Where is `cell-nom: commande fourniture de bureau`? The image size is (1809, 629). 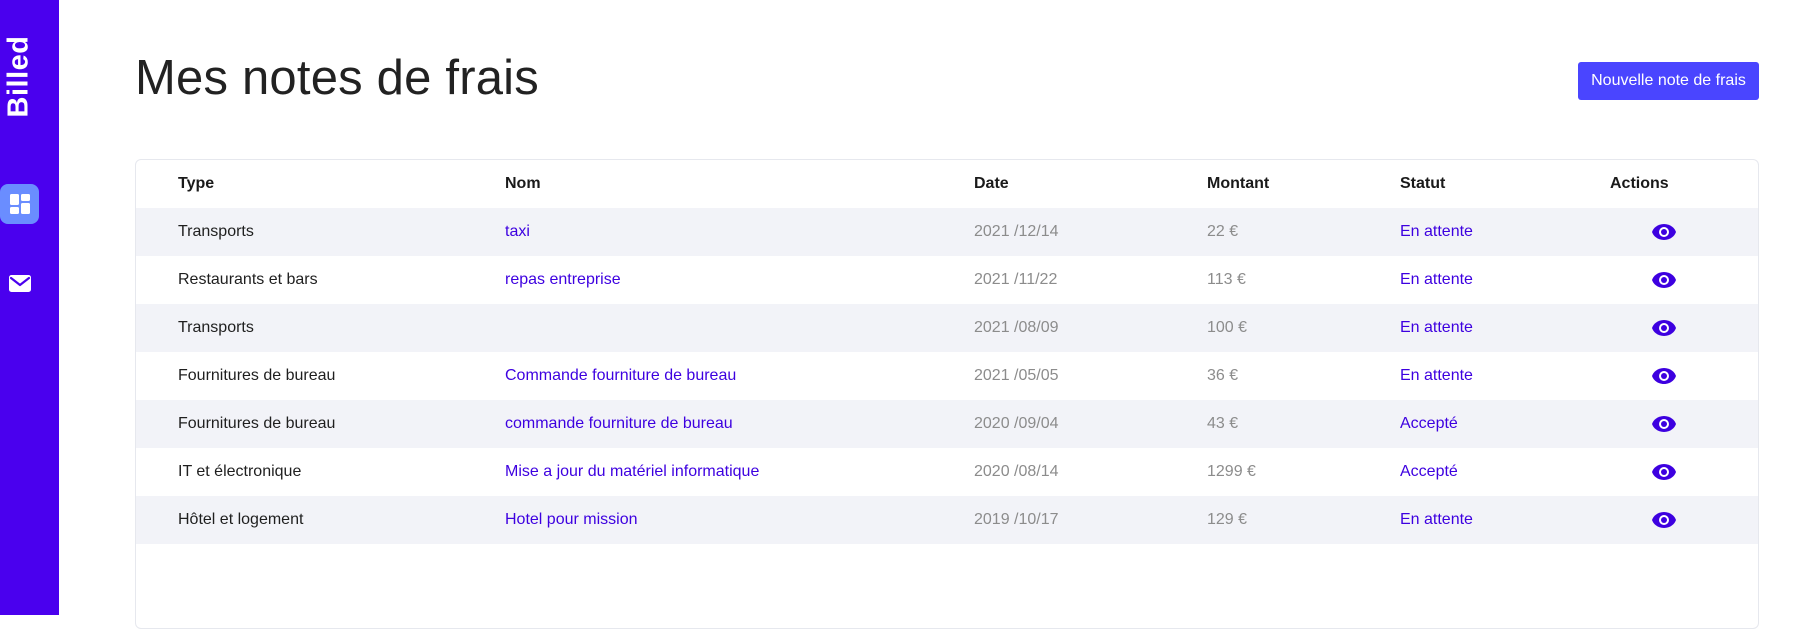
cell-nom: commande fourniture de bureau is located at coordinates (619, 423).